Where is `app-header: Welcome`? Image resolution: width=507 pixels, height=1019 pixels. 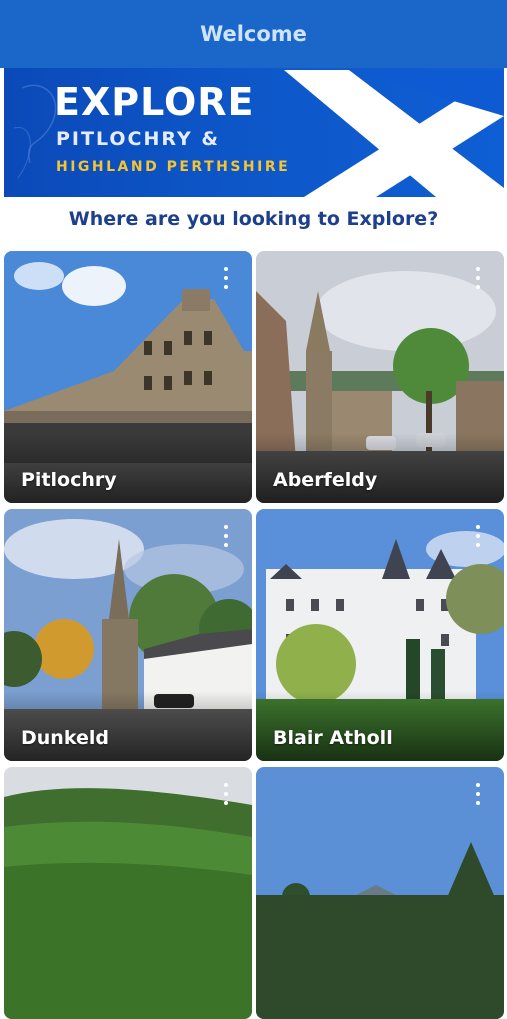
app-header: Welcome is located at coordinates (253, 34).